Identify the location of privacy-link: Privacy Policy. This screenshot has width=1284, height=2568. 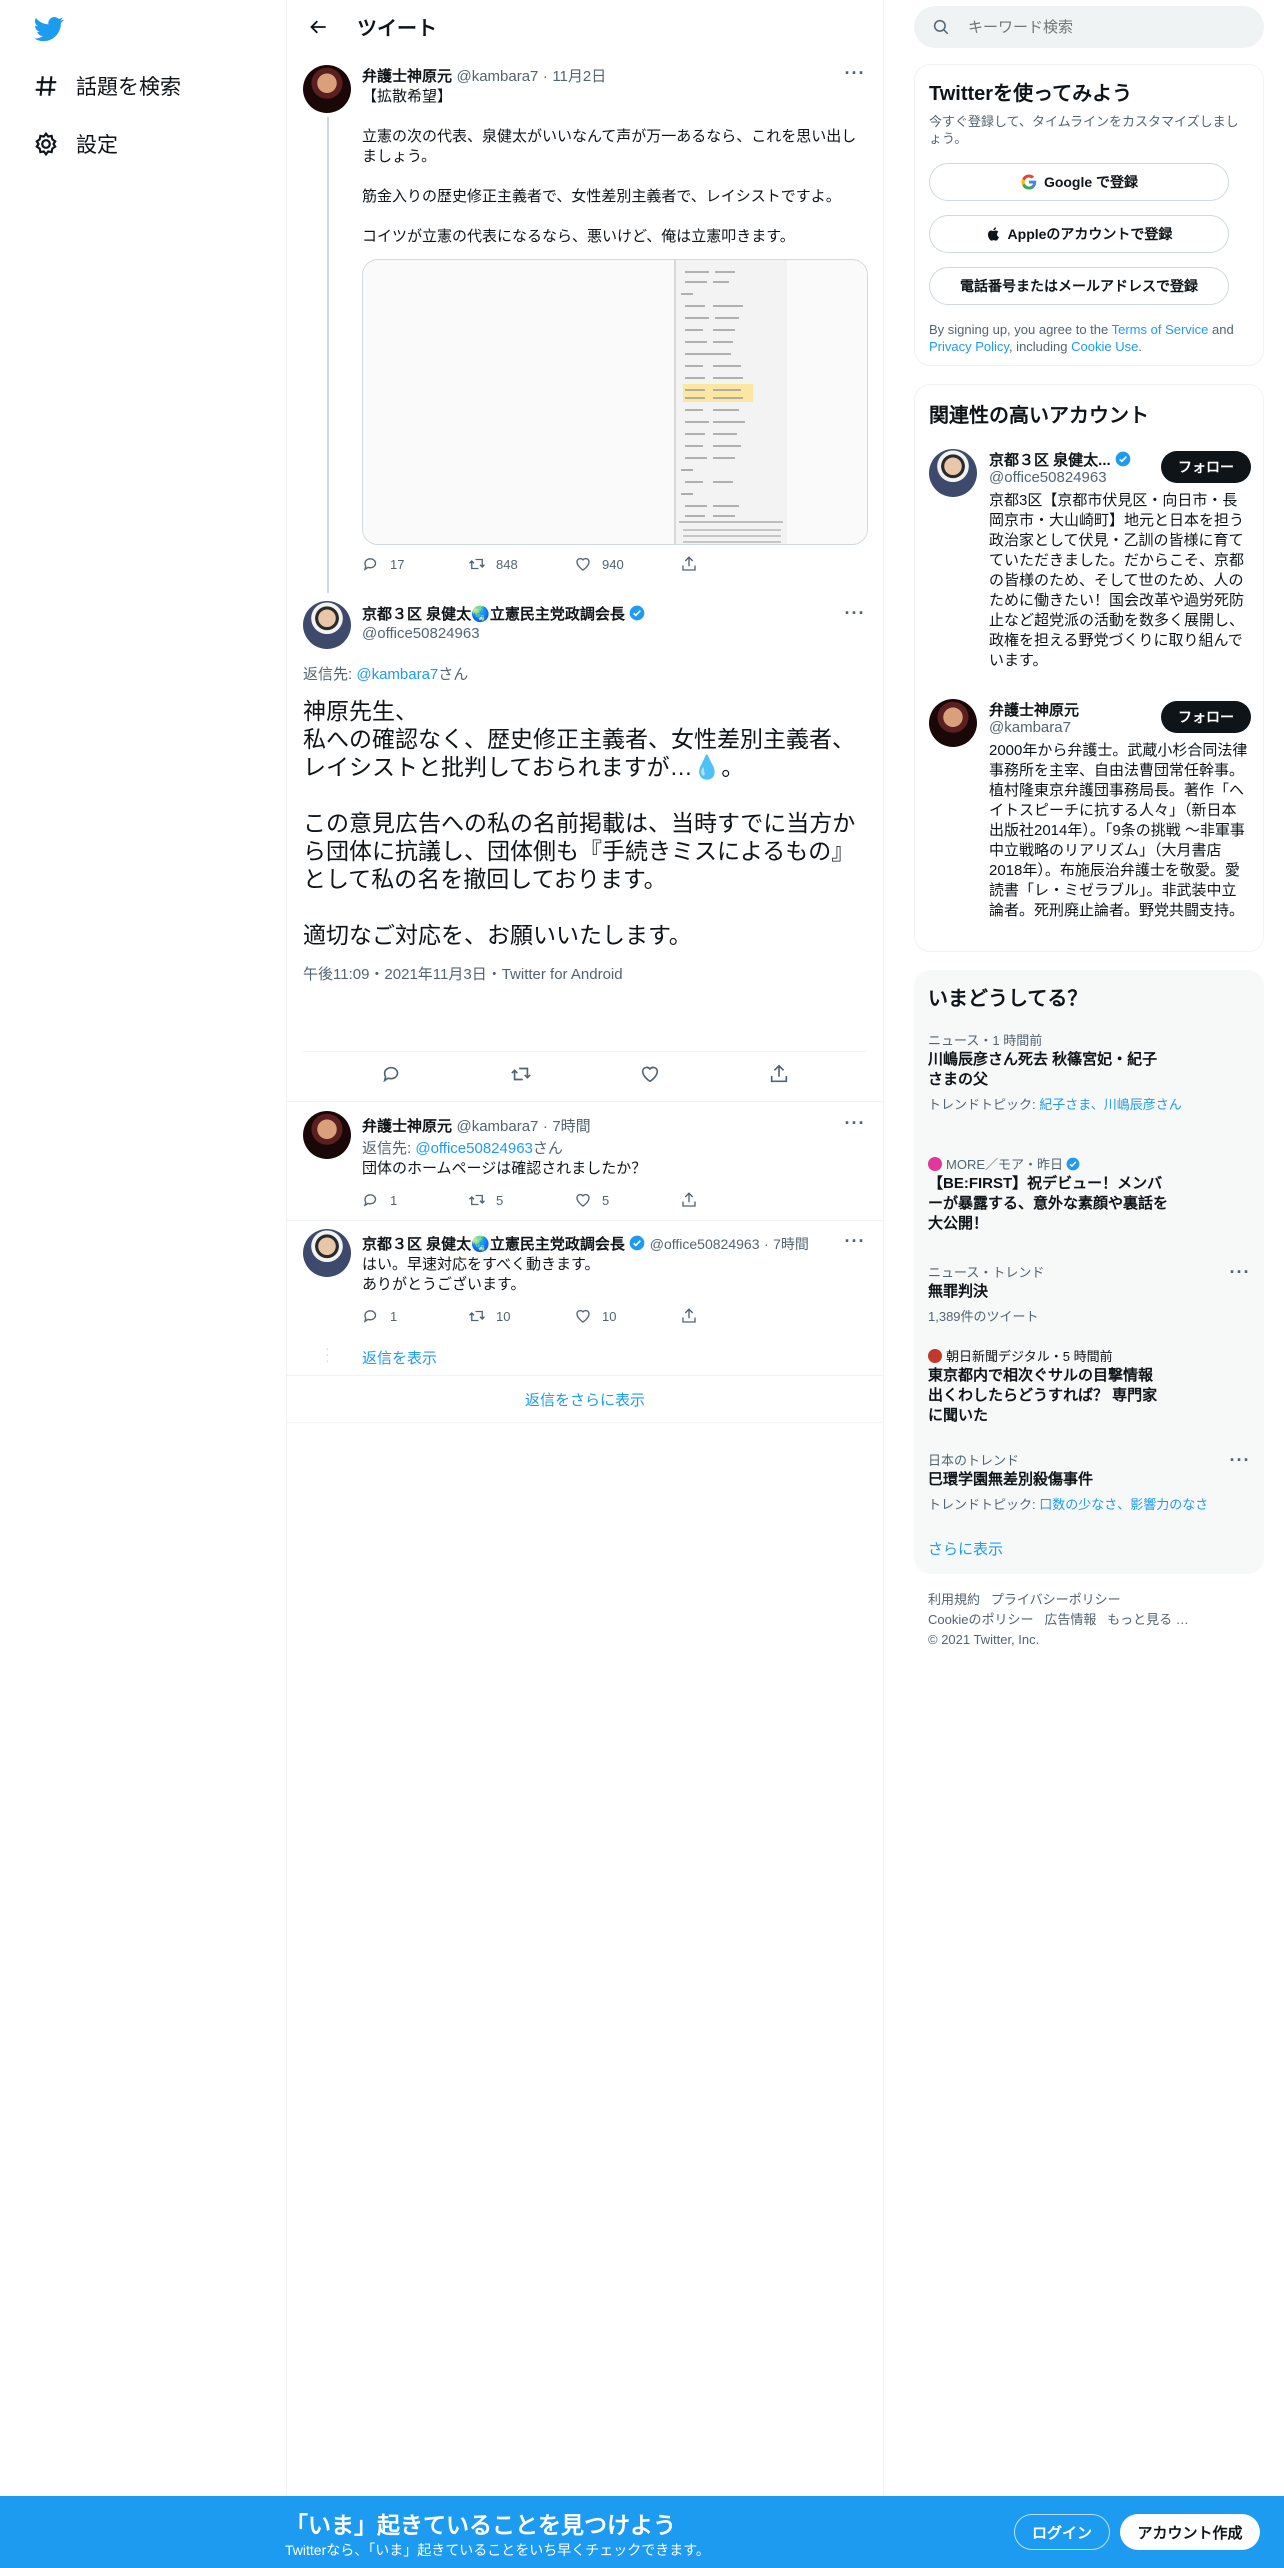
(969, 346).